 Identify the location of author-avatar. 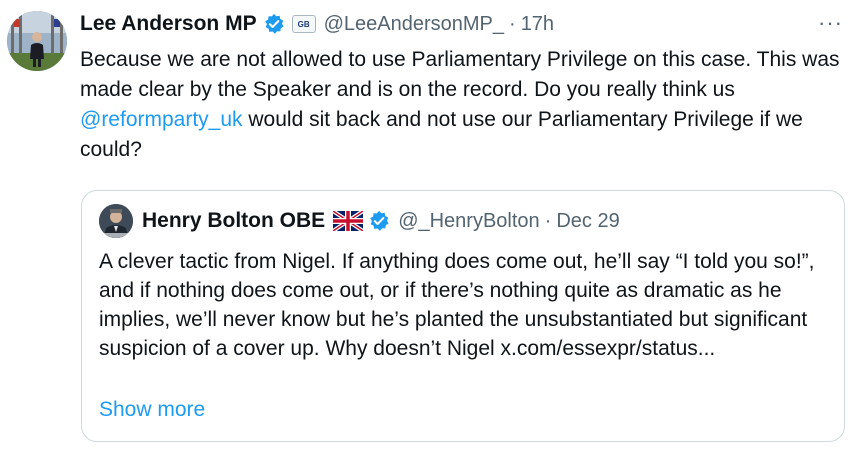
(37, 41).